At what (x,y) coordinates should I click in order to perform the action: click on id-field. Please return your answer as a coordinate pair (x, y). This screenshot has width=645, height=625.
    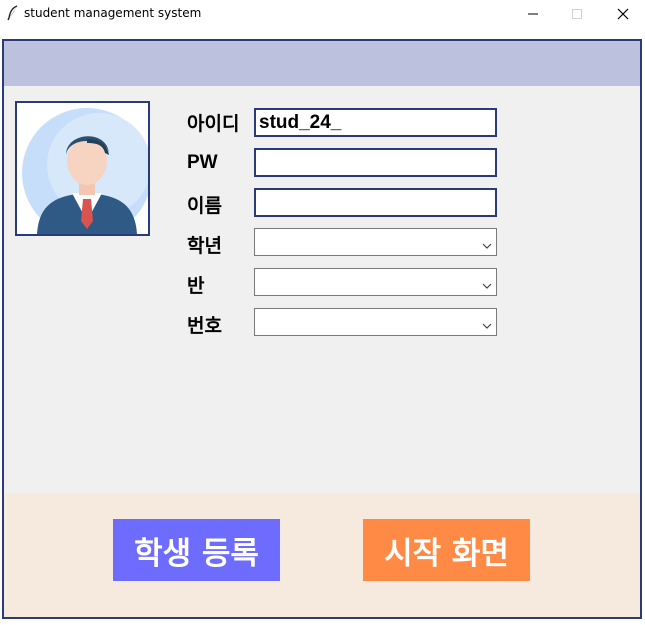
    Looking at the image, I should click on (375, 122).